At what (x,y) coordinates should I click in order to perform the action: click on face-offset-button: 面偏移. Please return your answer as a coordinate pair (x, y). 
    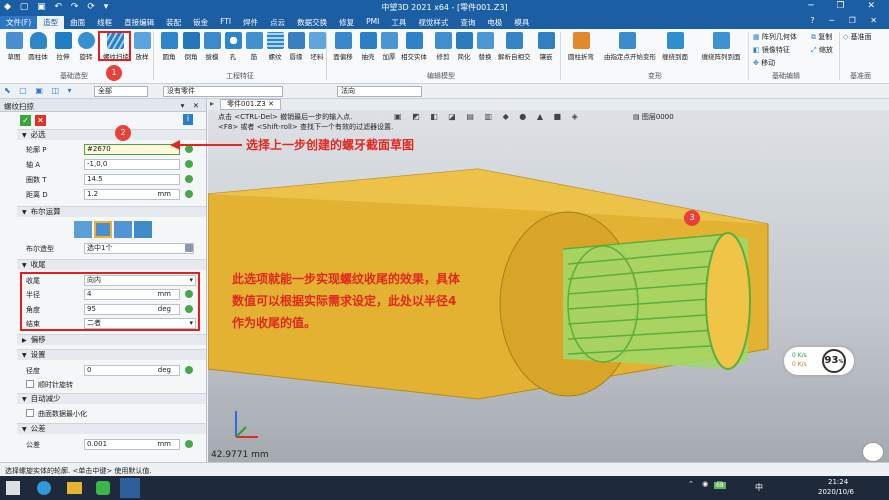
    Looking at the image, I should click on (343, 52).